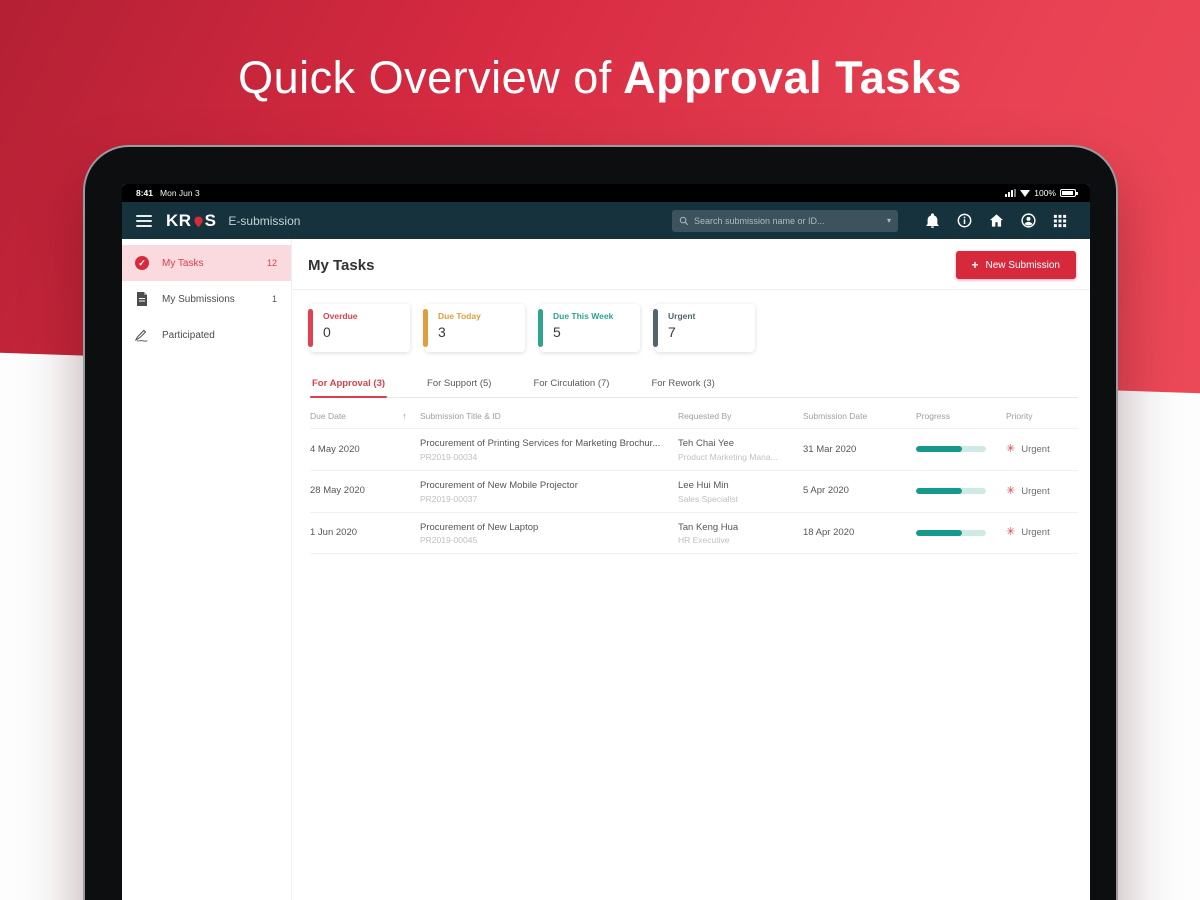 The width and height of the screenshot is (1200, 900). I want to click on wifi-icon, so click(1025, 193).